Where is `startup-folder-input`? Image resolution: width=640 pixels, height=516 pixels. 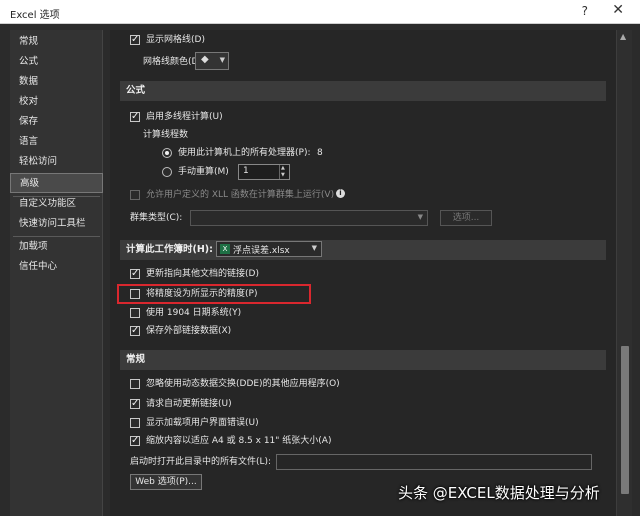 startup-folder-input is located at coordinates (434, 462).